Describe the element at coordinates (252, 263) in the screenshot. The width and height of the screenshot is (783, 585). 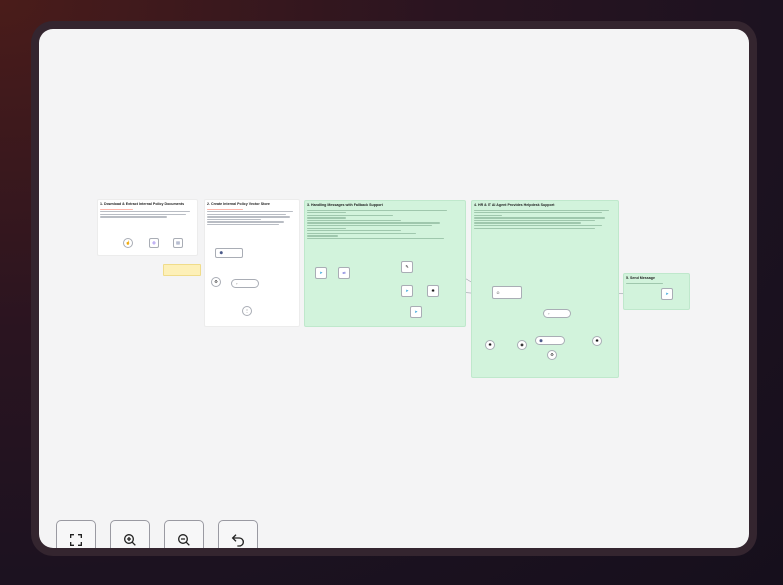
I see `section-2-note: 2. Create Internal Policy Vector Store` at that location.